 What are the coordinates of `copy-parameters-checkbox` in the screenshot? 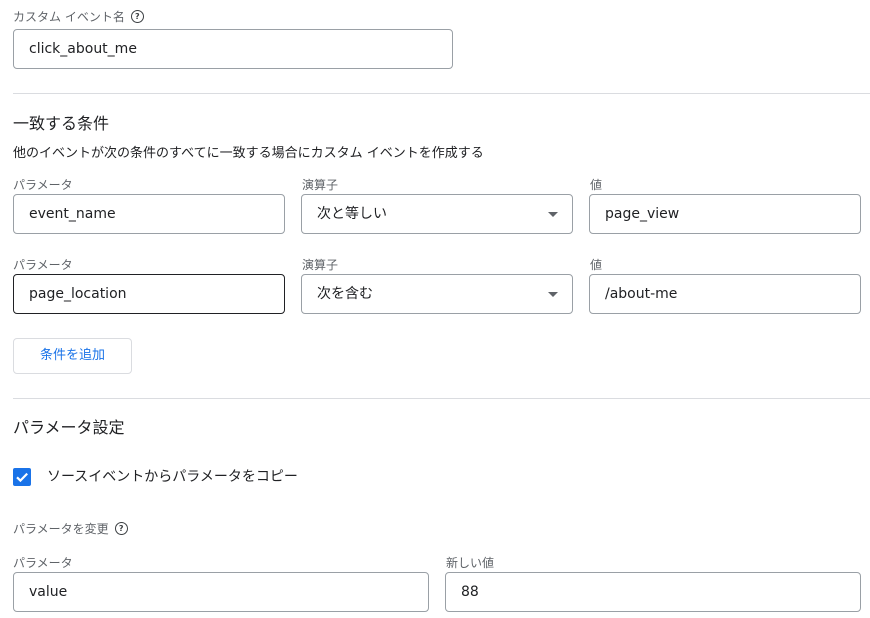 It's located at (22, 477).